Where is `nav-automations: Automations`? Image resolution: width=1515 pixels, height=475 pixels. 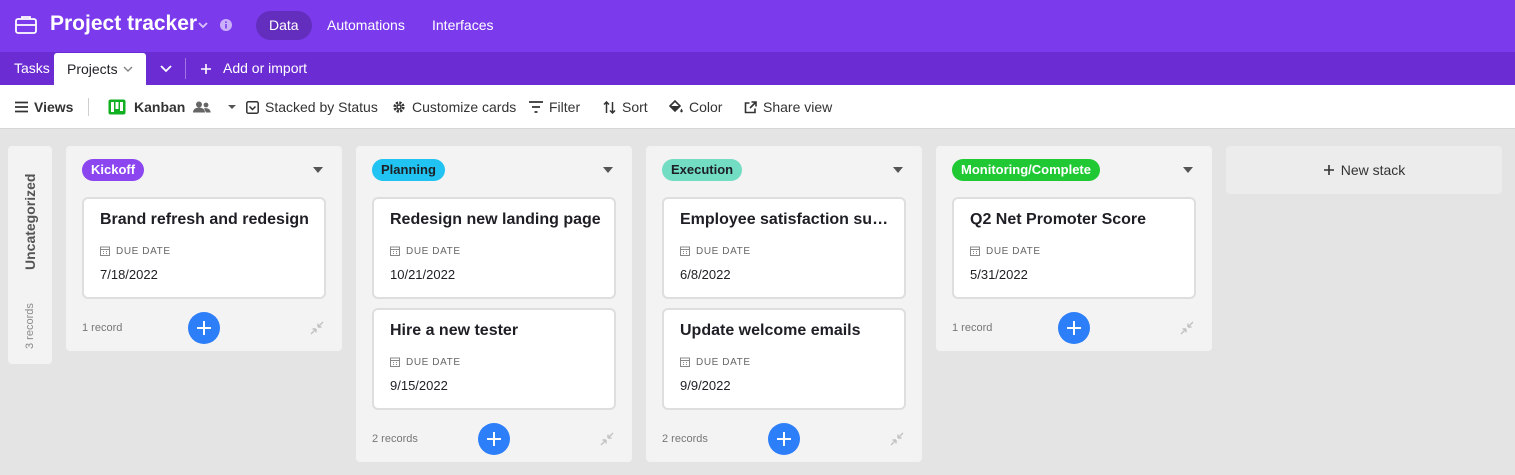
nav-automations: Automations is located at coordinates (366, 25).